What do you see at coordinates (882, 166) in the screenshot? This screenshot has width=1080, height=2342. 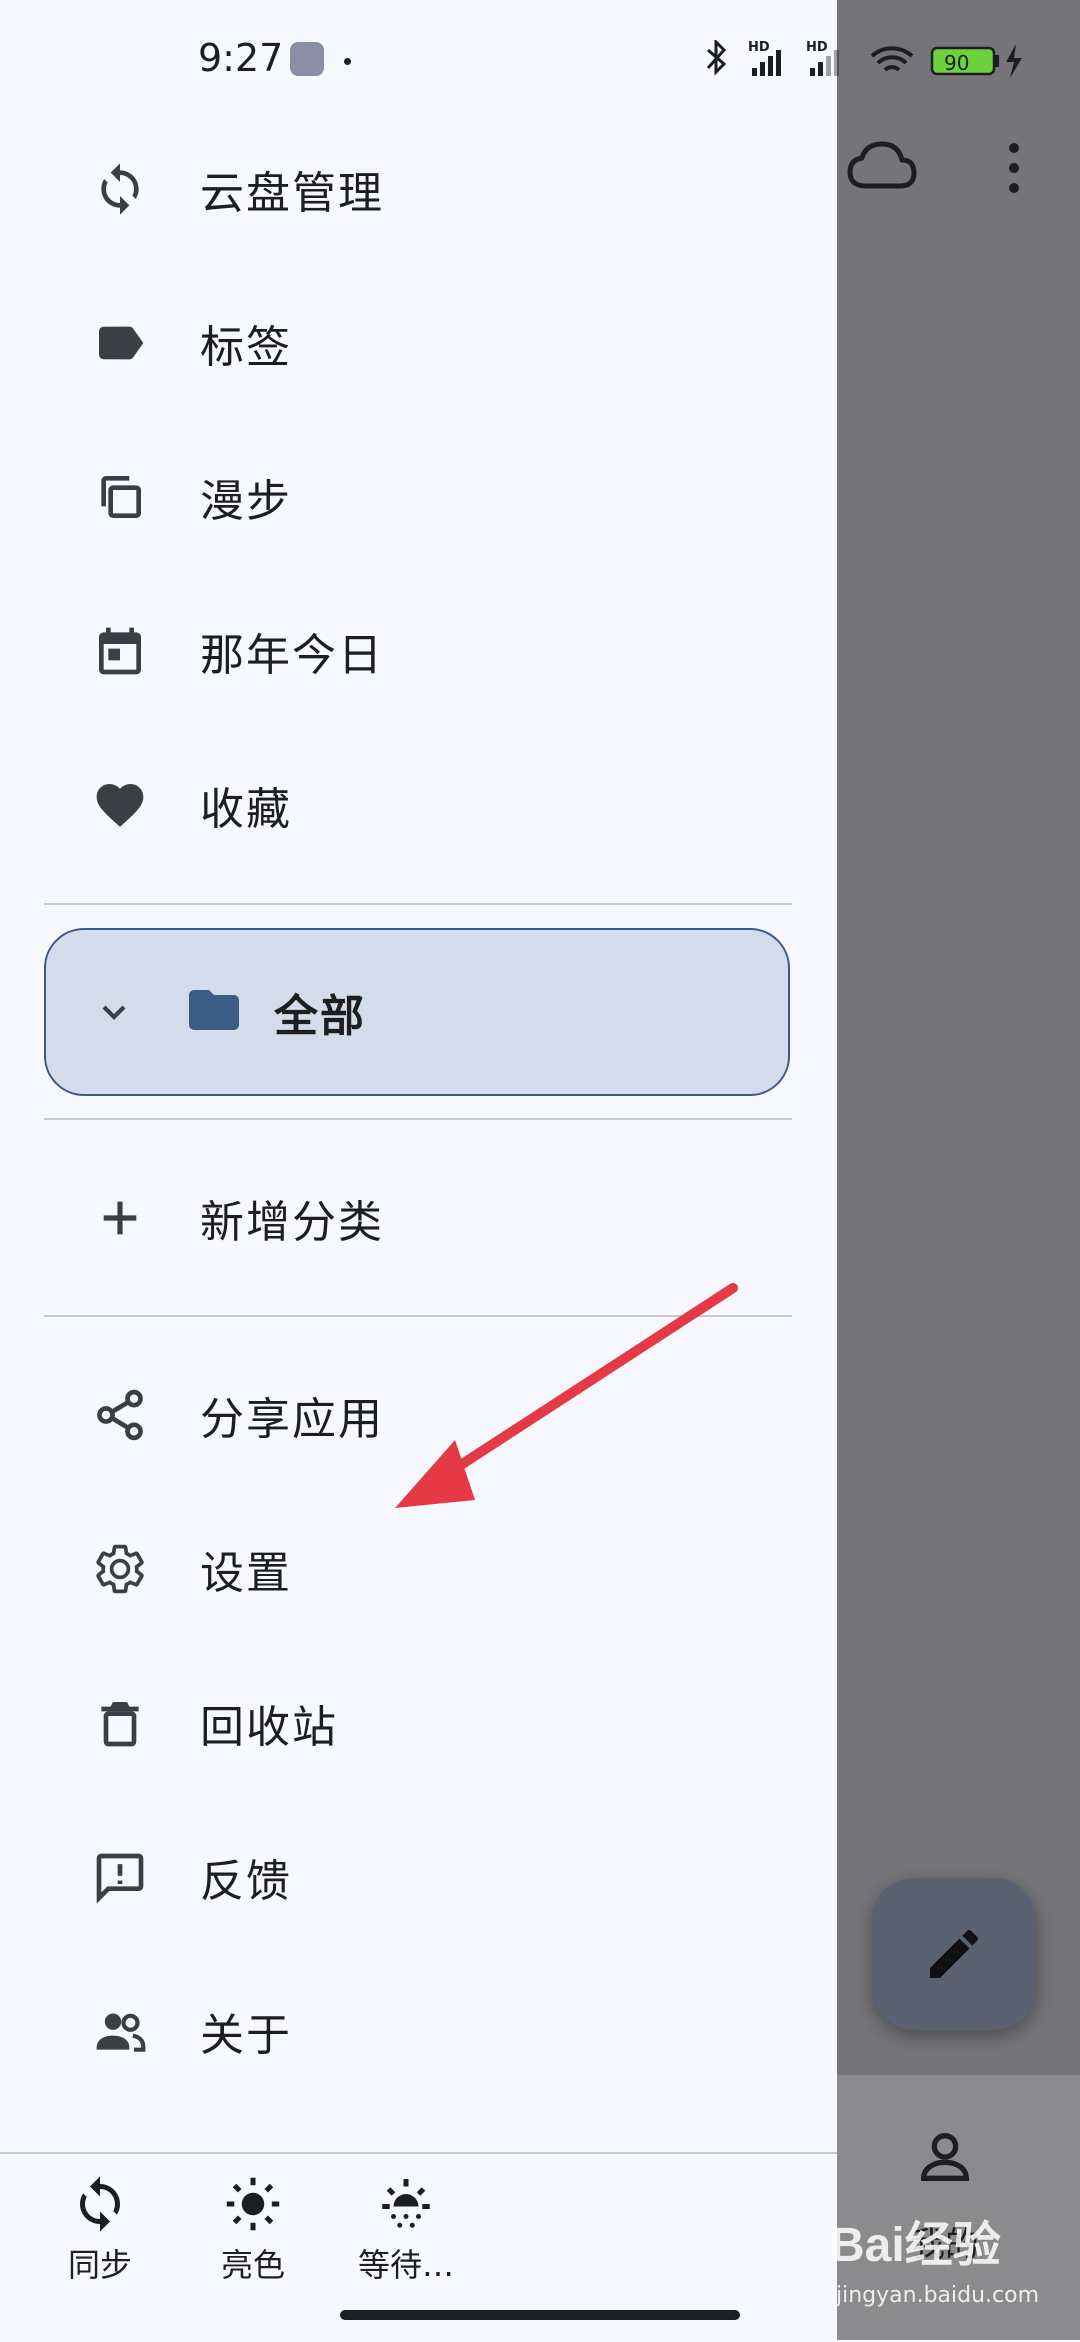 I see `cloud-icon` at bounding box center [882, 166].